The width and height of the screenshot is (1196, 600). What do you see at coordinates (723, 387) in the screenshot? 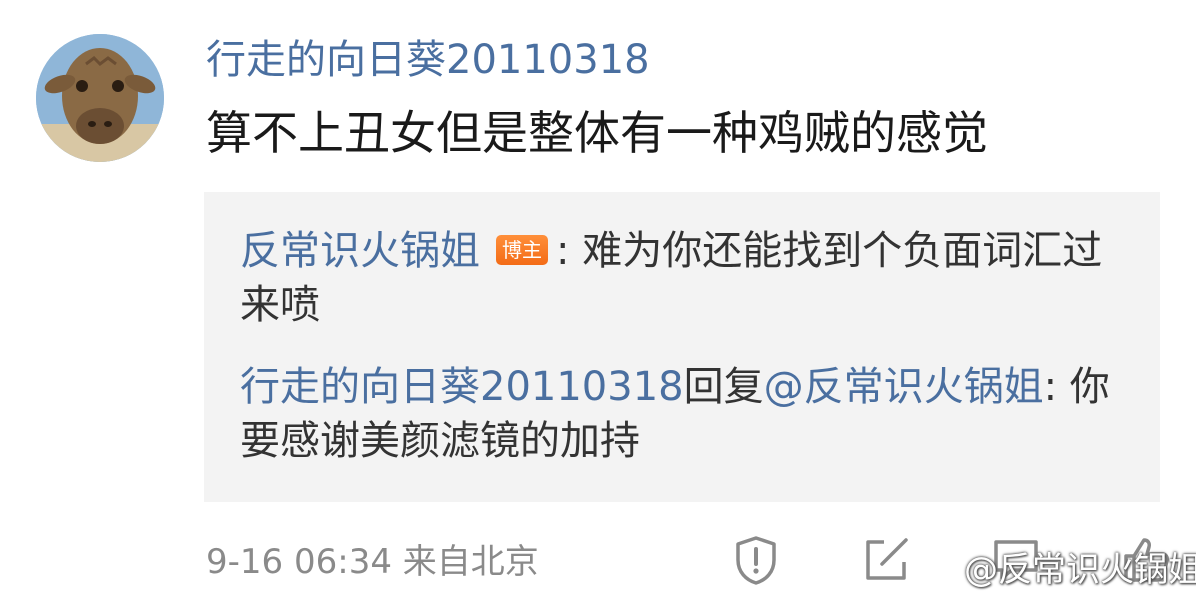
I see `reply-word: 回复` at bounding box center [723, 387].